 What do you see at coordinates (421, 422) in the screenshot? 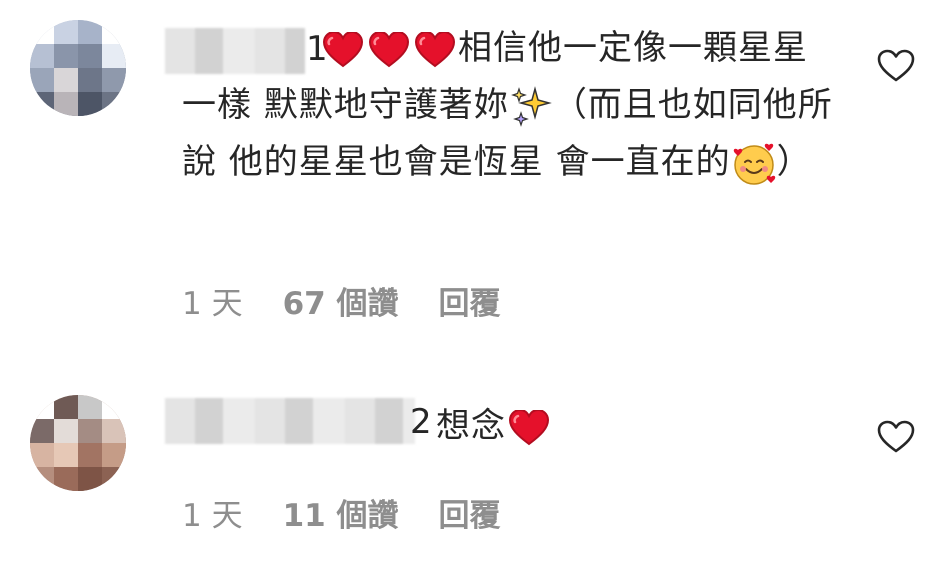
I see `username-tail: 2` at bounding box center [421, 422].